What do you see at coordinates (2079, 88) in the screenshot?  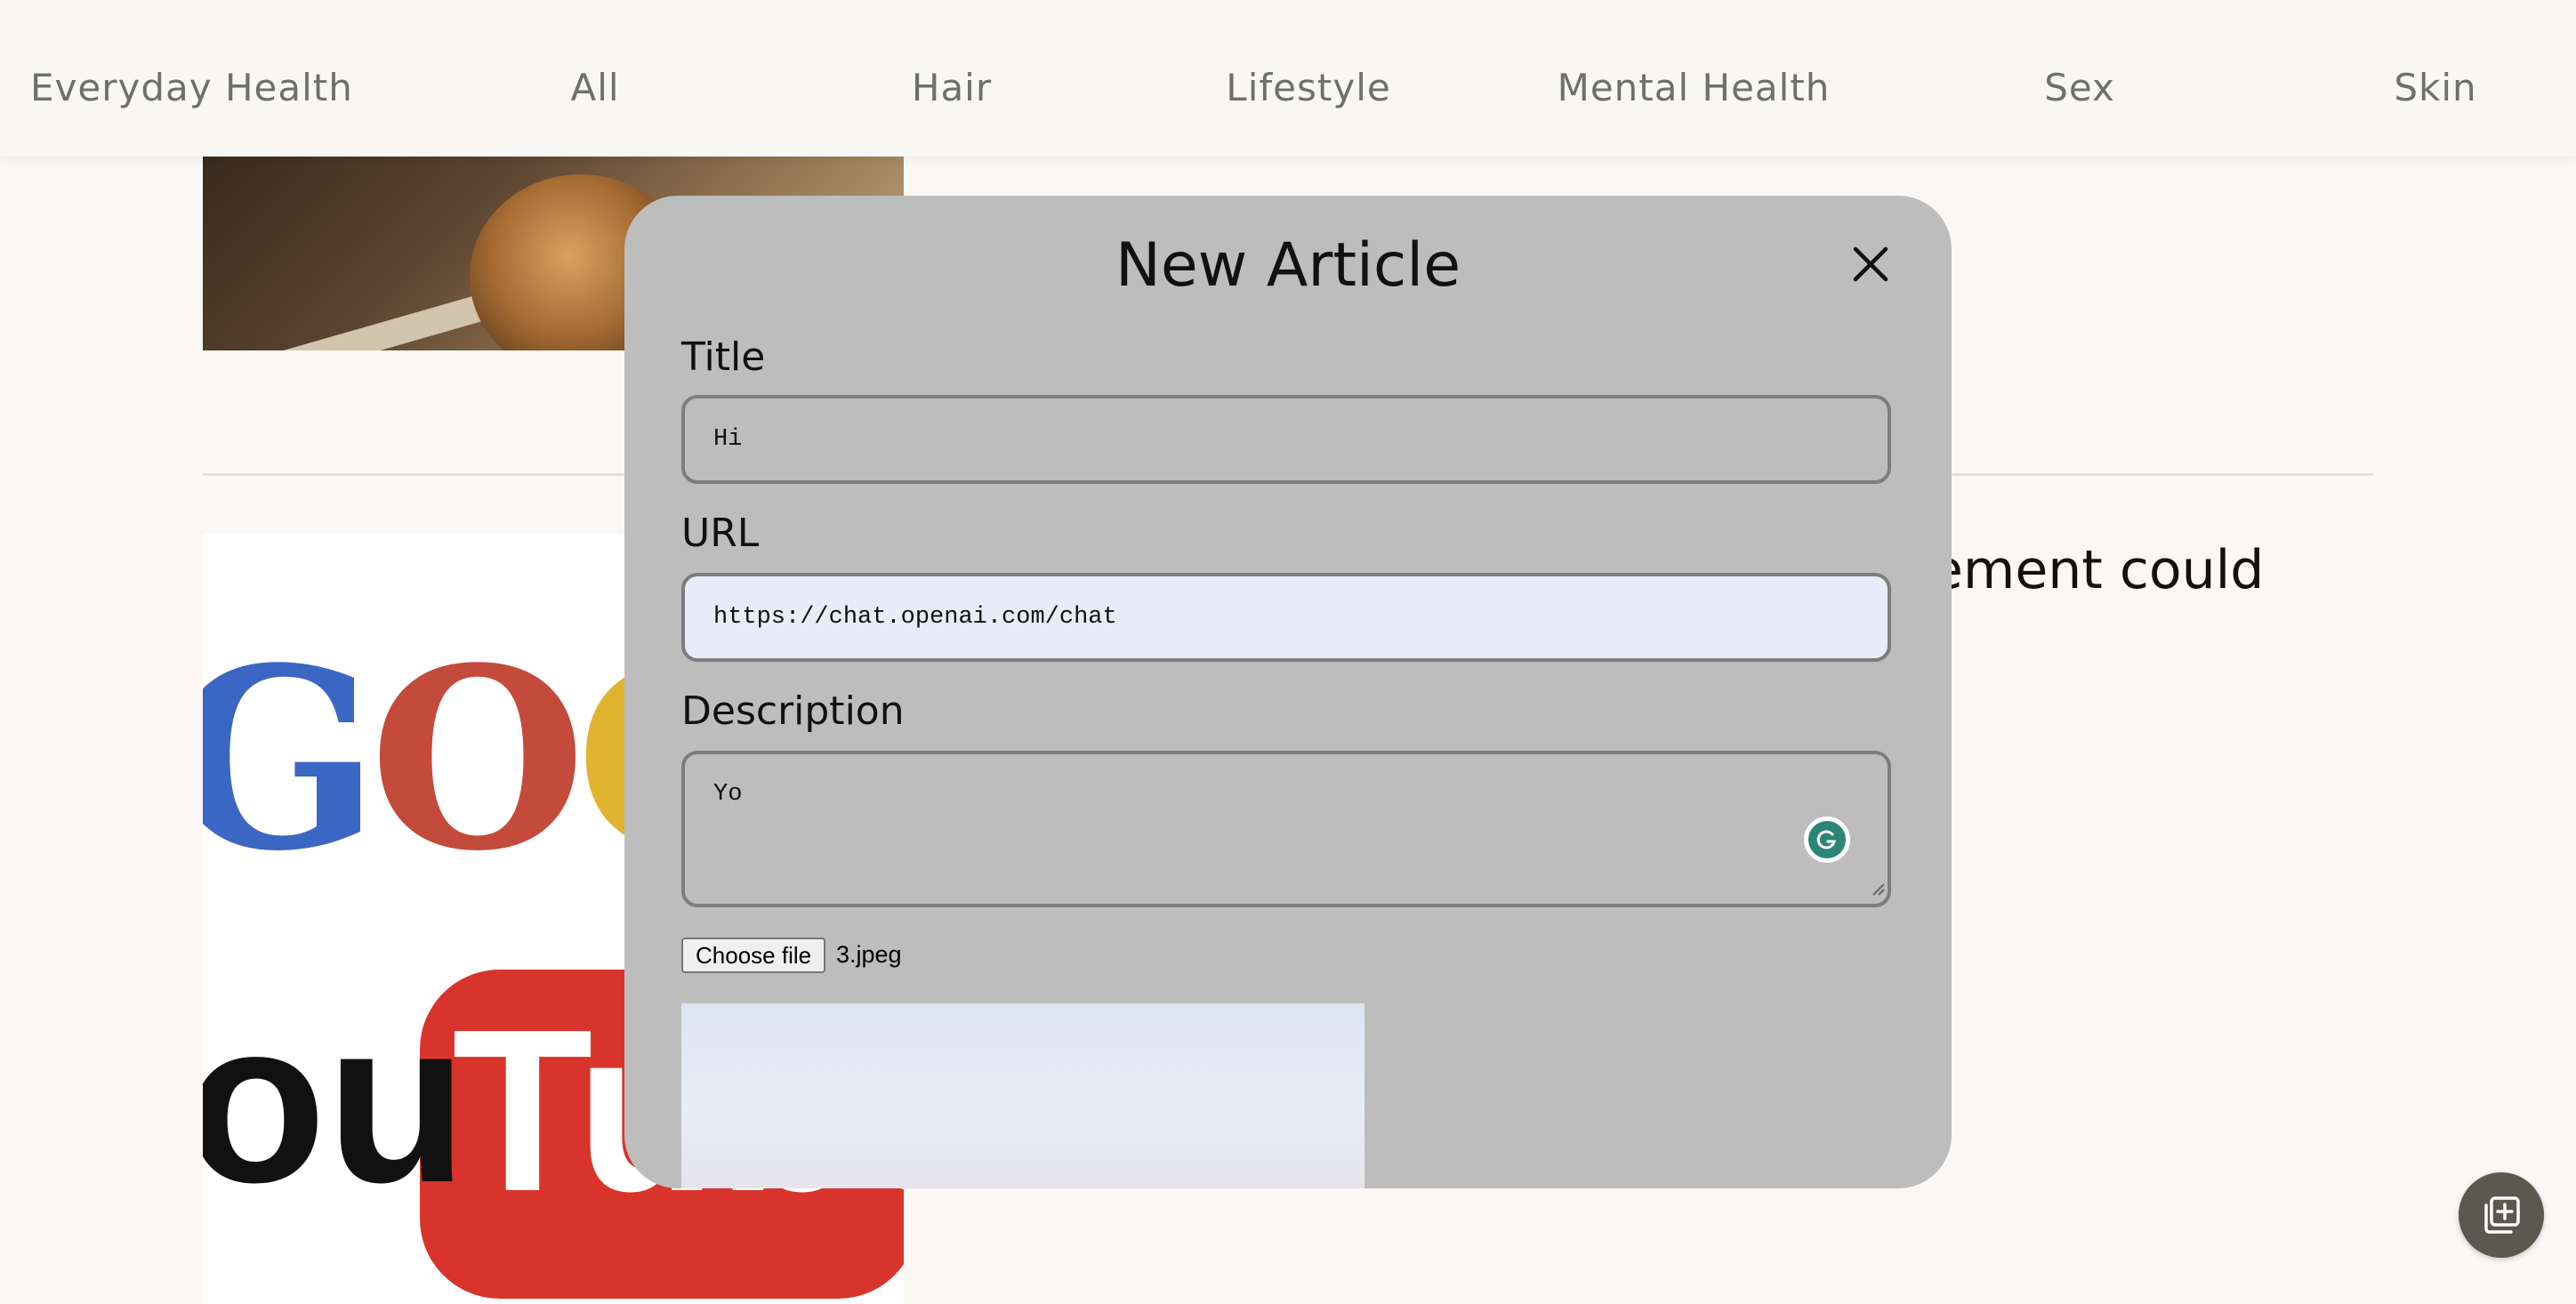 I see `nav-item-sex: Sex` at bounding box center [2079, 88].